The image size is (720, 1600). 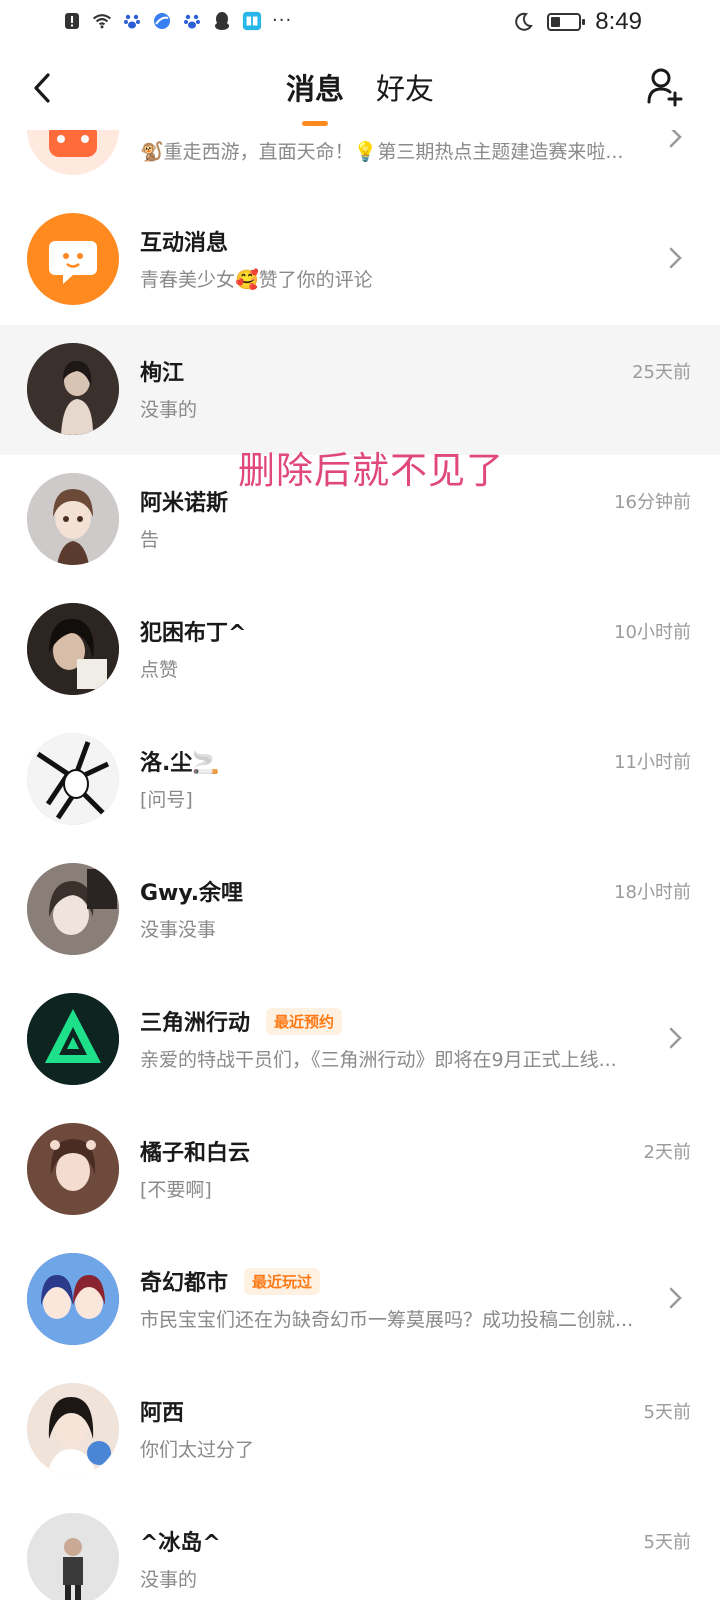 What do you see at coordinates (256, 280) in the screenshot?
I see `preview-text: 青春美少女🥰赞了你的评论` at bounding box center [256, 280].